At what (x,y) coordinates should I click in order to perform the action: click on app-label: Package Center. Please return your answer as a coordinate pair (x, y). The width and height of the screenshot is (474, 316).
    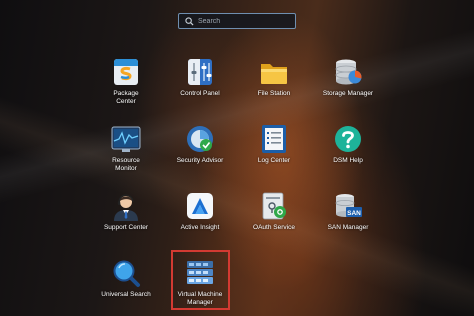
    Looking at the image, I should click on (126, 97).